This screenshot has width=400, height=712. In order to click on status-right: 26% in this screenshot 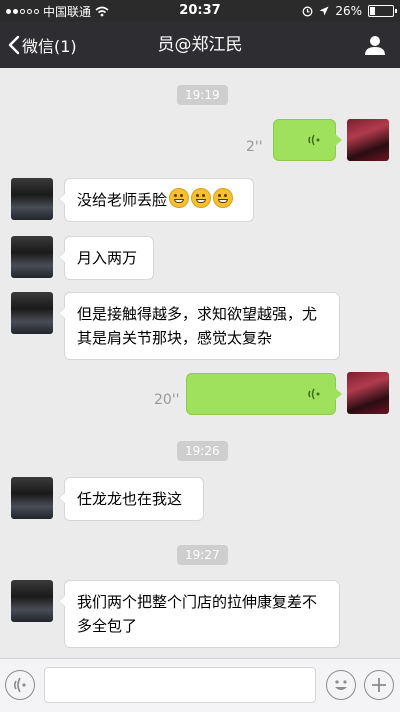, I will do `click(349, 11)`.